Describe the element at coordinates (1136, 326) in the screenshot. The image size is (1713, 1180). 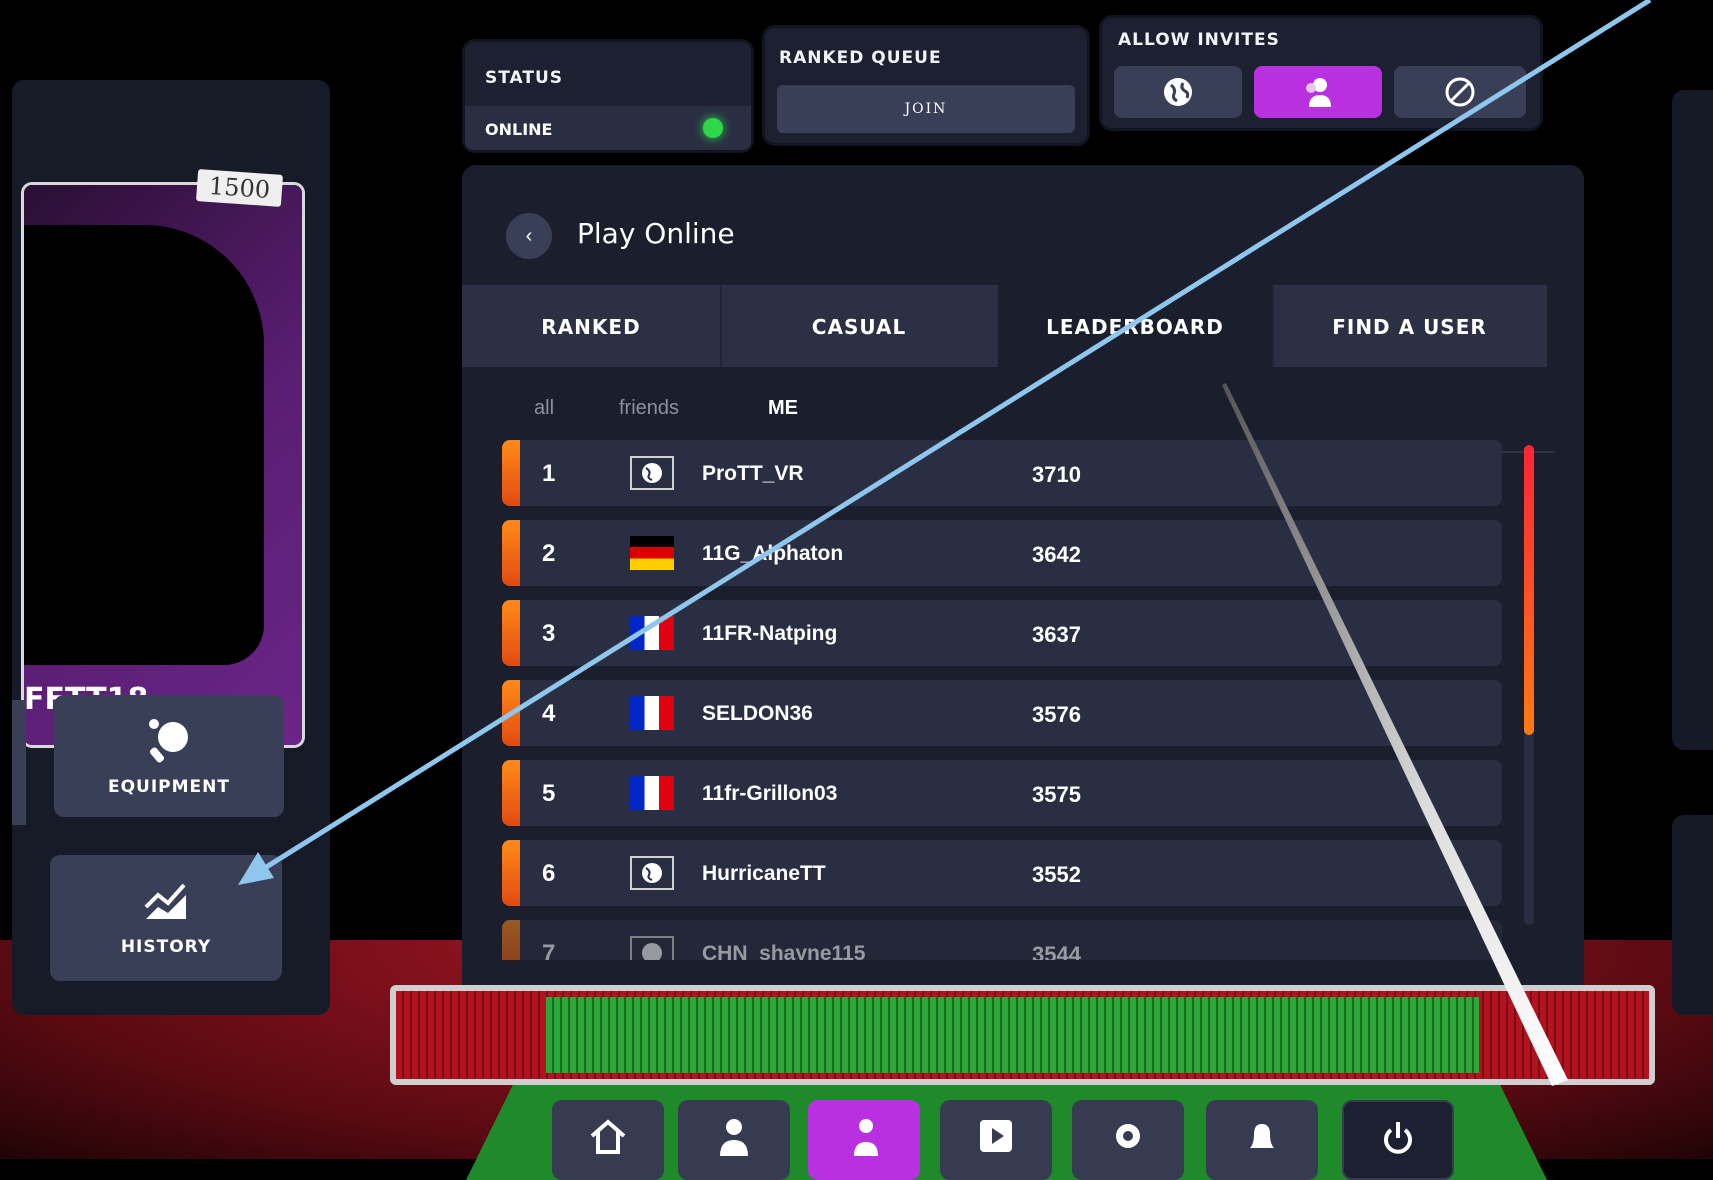
I see `tab-leaderboard: LEADERBOARD` at that location.